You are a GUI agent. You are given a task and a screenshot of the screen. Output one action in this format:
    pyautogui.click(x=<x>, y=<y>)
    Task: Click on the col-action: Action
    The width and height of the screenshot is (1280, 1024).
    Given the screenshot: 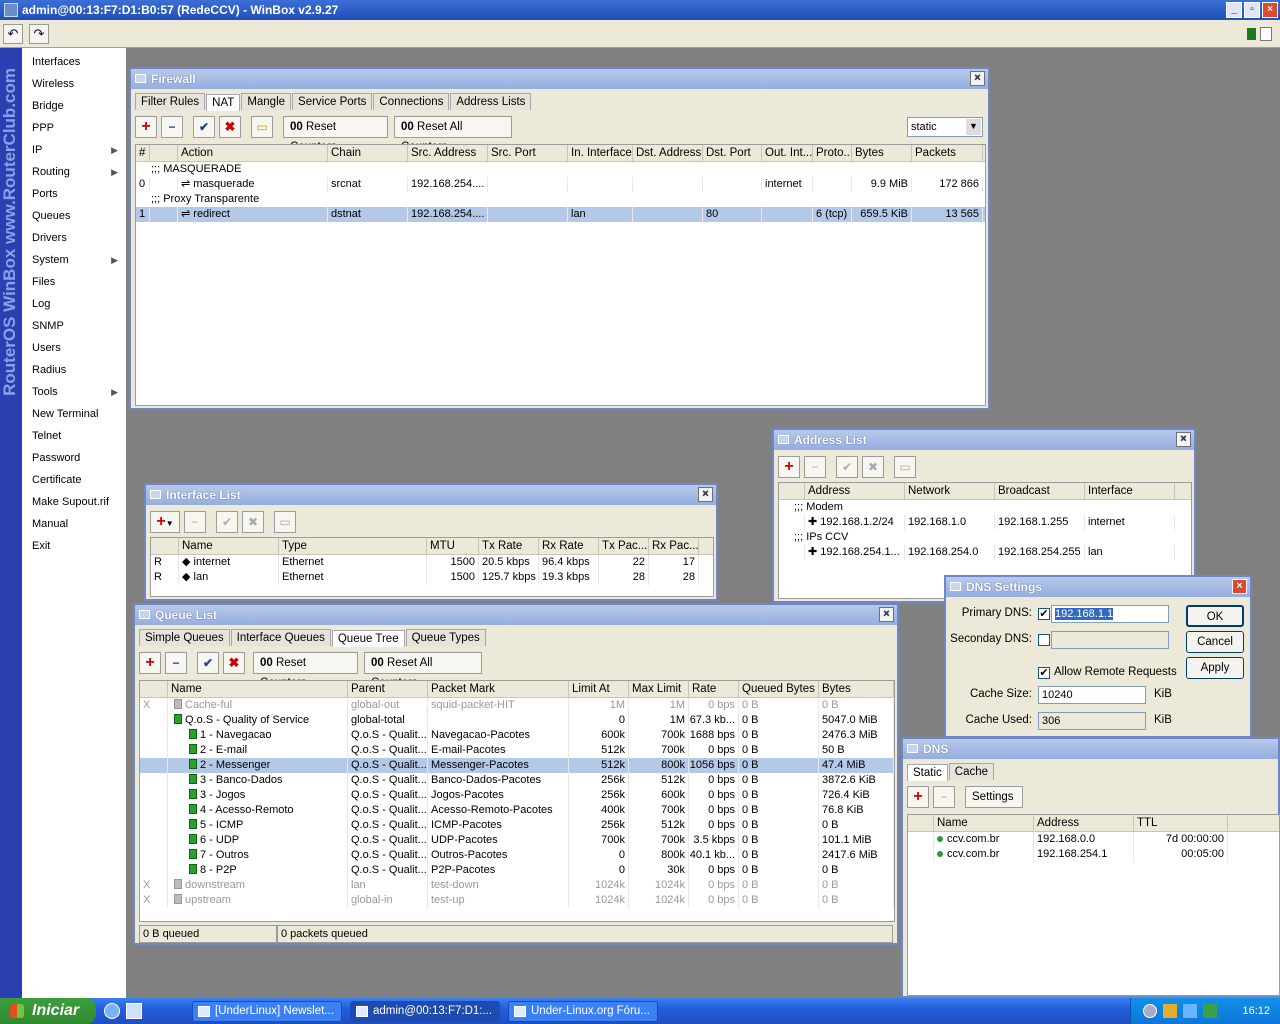 What is the action you would take?
    pyautogui.click(x=253, y=153)
    